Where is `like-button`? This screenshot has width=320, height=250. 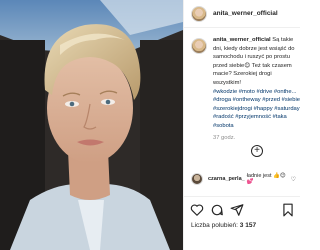
like-button is located at coordinates (197, 210).